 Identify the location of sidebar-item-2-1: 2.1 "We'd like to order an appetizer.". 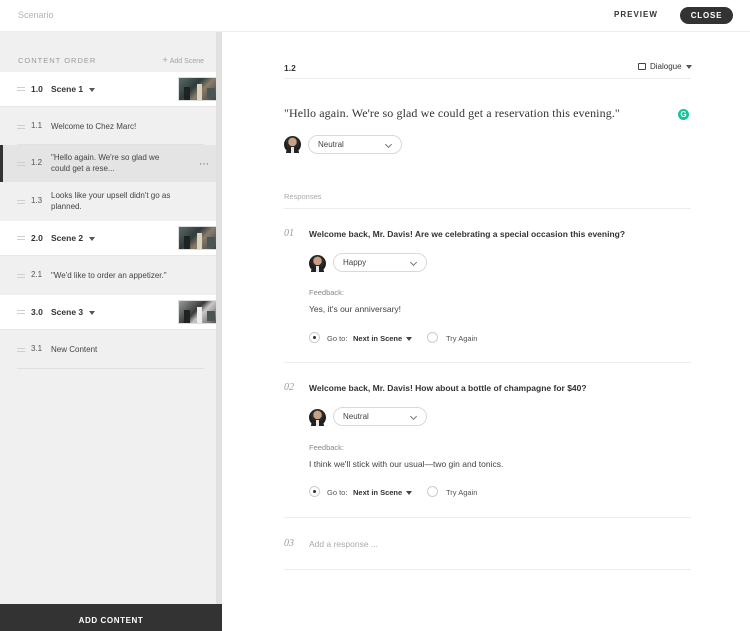
(108, 275).